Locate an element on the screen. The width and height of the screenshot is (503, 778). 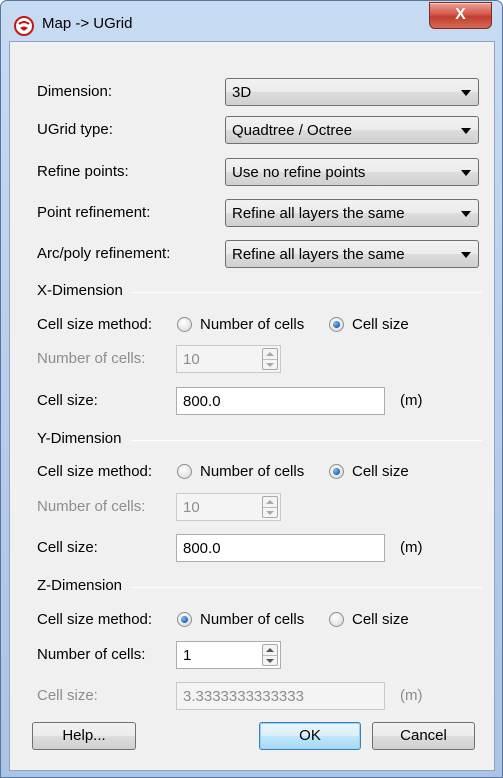
y-radio-cell-size: Cell size is located at coordinates (369, 471).